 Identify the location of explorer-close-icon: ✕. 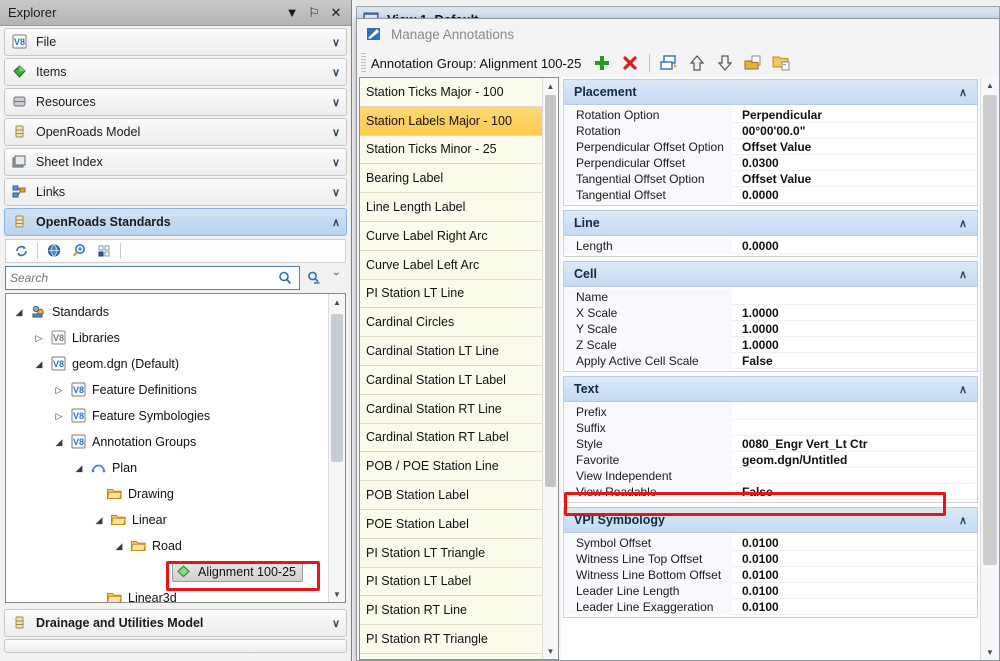
(336, 13).